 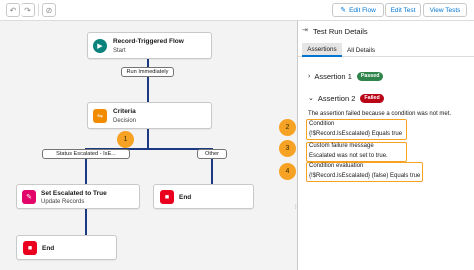 I want to click on connector-decision-split, so click(x=148, y=139).